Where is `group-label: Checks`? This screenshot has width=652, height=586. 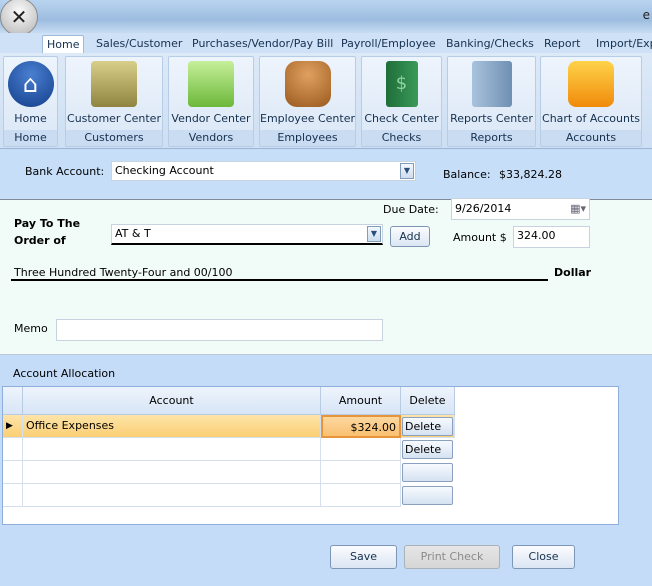
group-label: Checks is located at coordinates (401, 138).